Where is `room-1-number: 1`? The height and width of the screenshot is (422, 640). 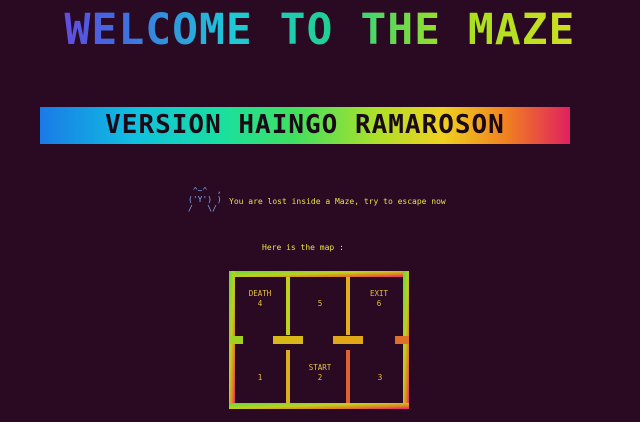 room-1-number: 1 is located at coordinates (260, 377).